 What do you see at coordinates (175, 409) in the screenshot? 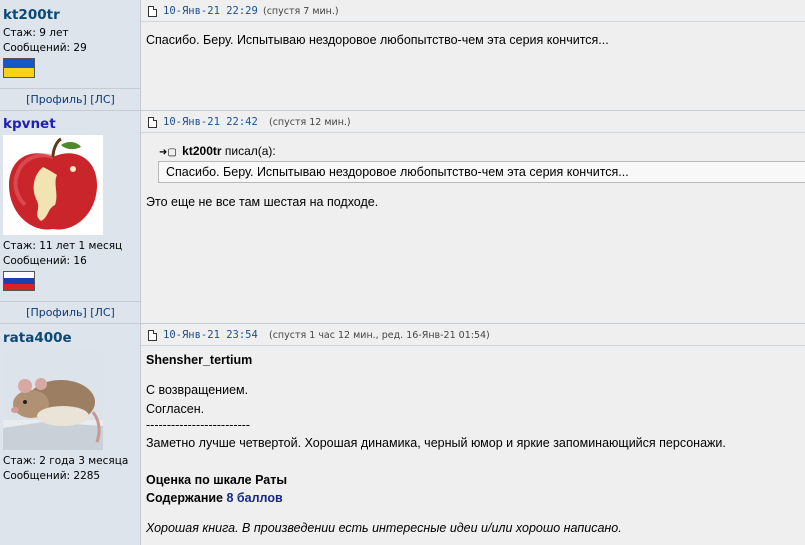
I see `post-line-2: Согласен.` at bounding box center [175, 409].